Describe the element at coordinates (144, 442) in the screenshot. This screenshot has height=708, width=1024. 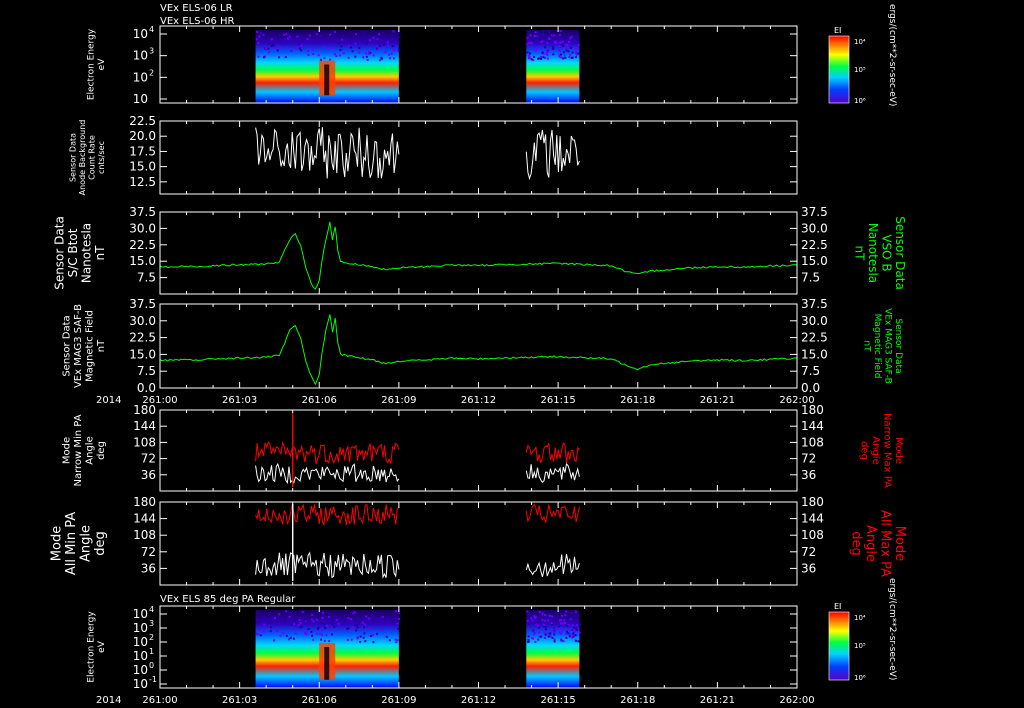
I see `y-tick-label: 108` at that location.